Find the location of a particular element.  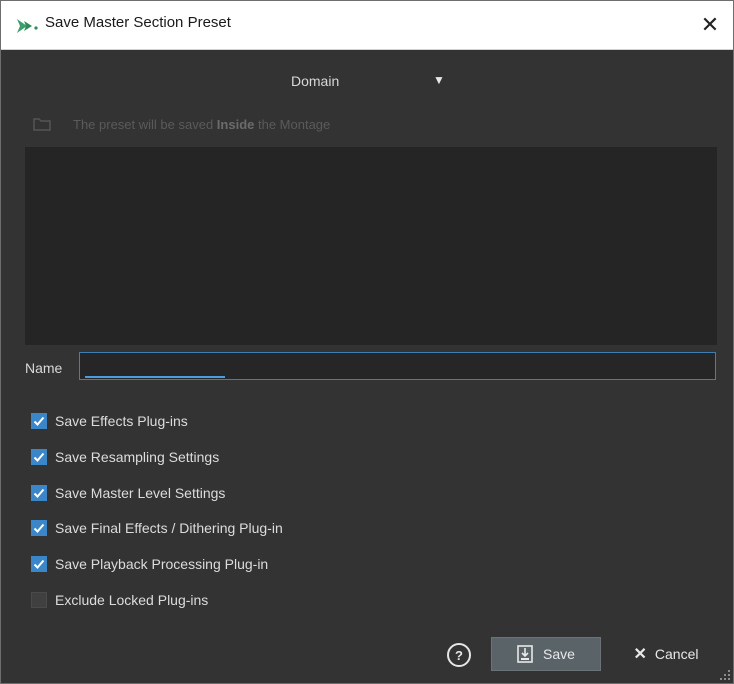

name-input-focus-indicator is located at coordinates (155, 377).